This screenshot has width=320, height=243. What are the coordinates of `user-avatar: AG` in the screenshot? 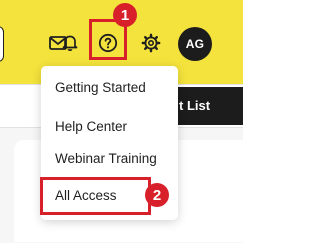 It's located at (195, 44).